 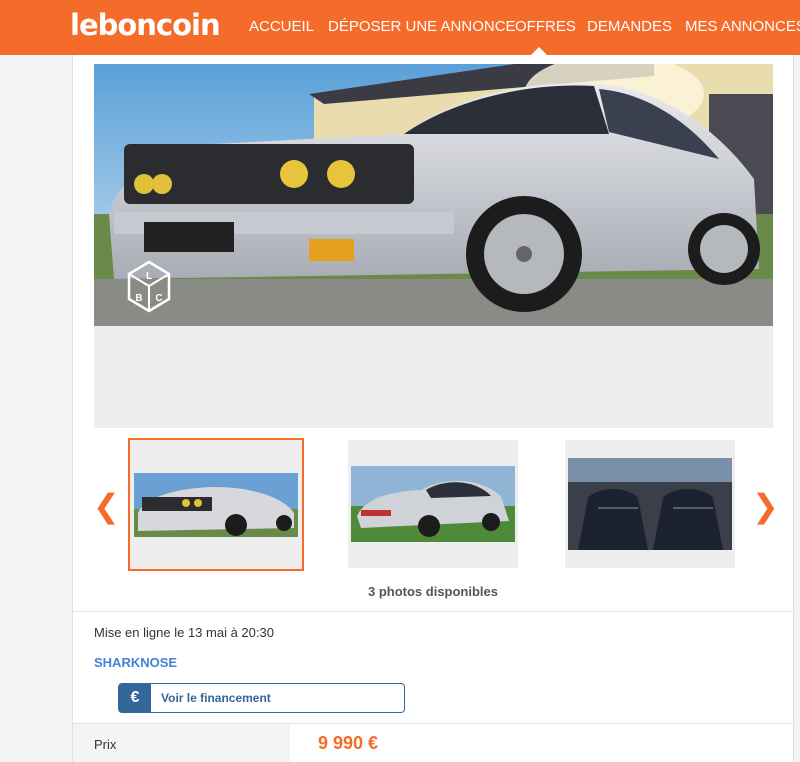 I want to click on nav-mes-annonces: MES ANNONCES, so click(x=742, y=26).